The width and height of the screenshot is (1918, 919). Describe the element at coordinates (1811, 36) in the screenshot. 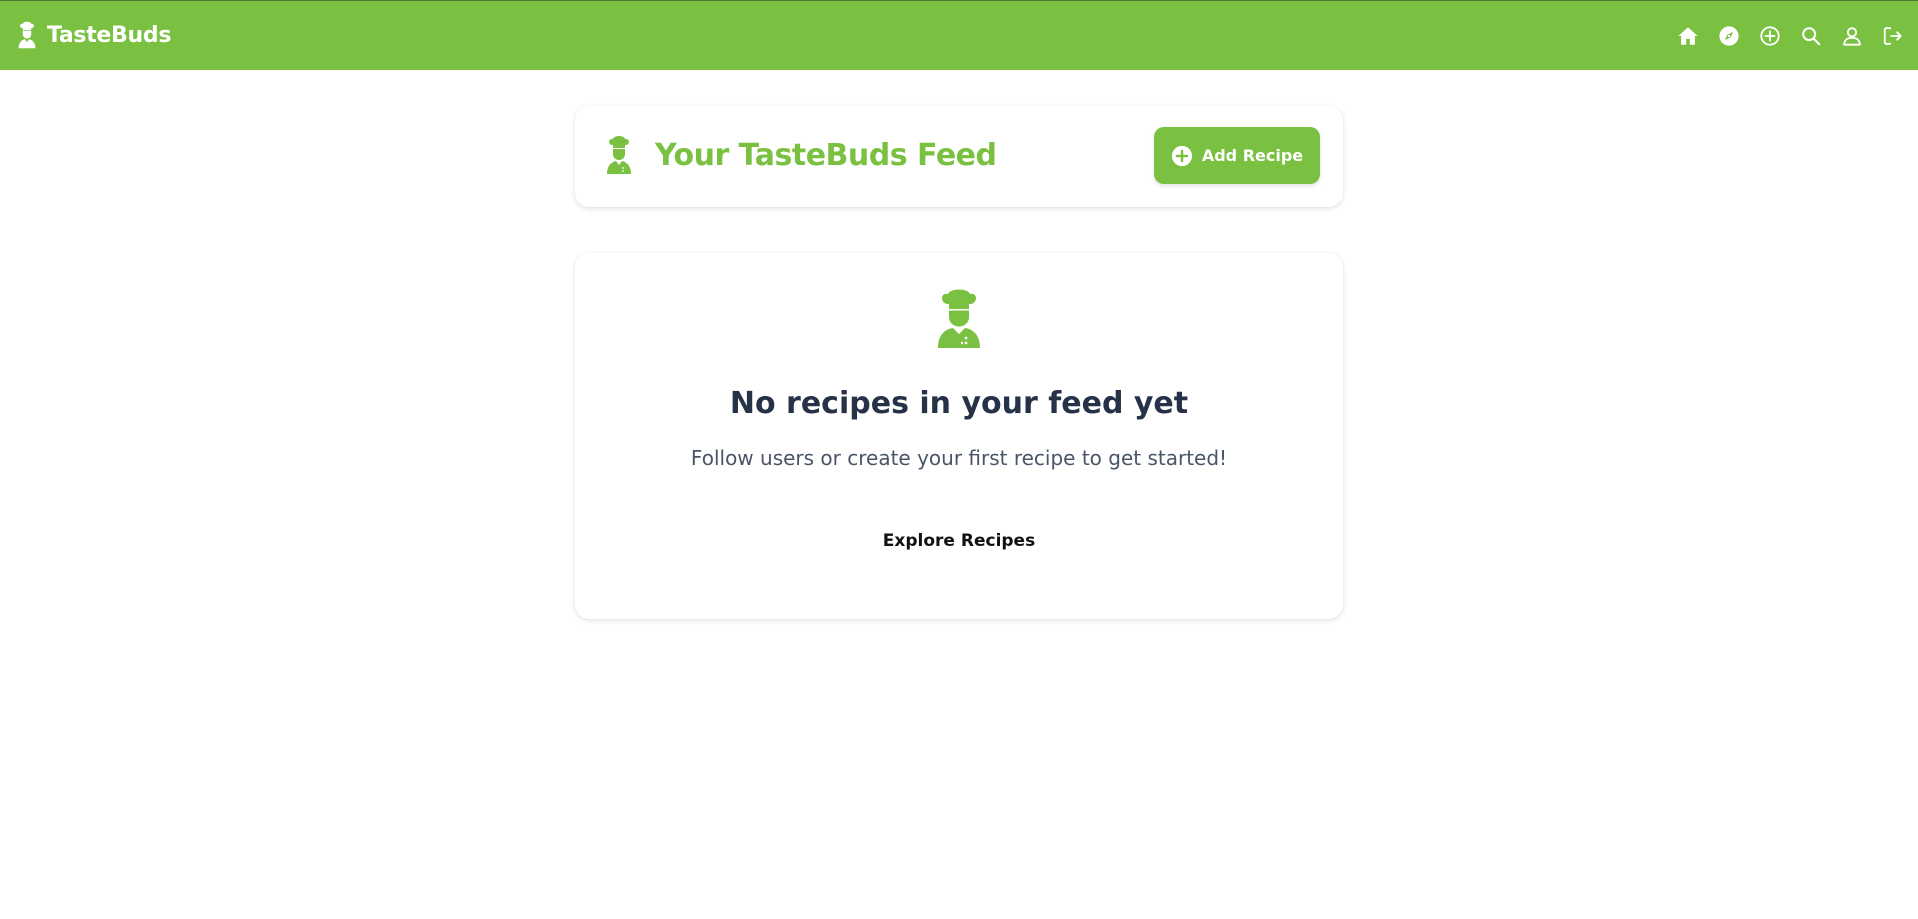

I see `search-icon` at that location.